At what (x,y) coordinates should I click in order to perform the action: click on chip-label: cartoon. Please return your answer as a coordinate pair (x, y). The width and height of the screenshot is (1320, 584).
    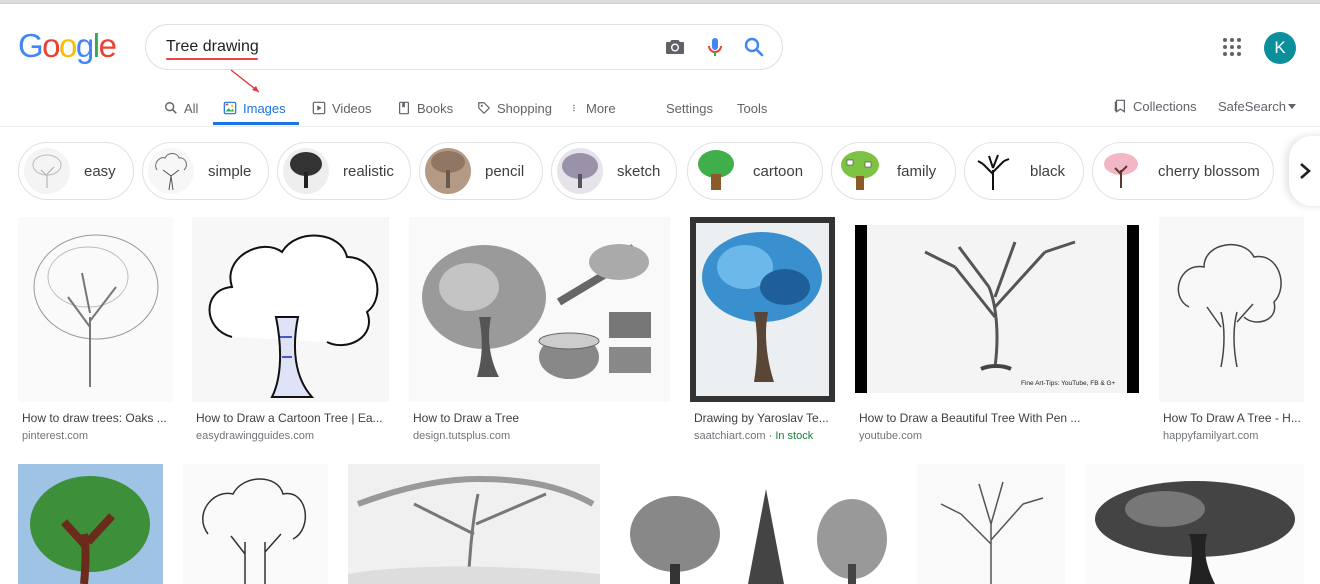
    Looking at the image, I should click on (778, 171).